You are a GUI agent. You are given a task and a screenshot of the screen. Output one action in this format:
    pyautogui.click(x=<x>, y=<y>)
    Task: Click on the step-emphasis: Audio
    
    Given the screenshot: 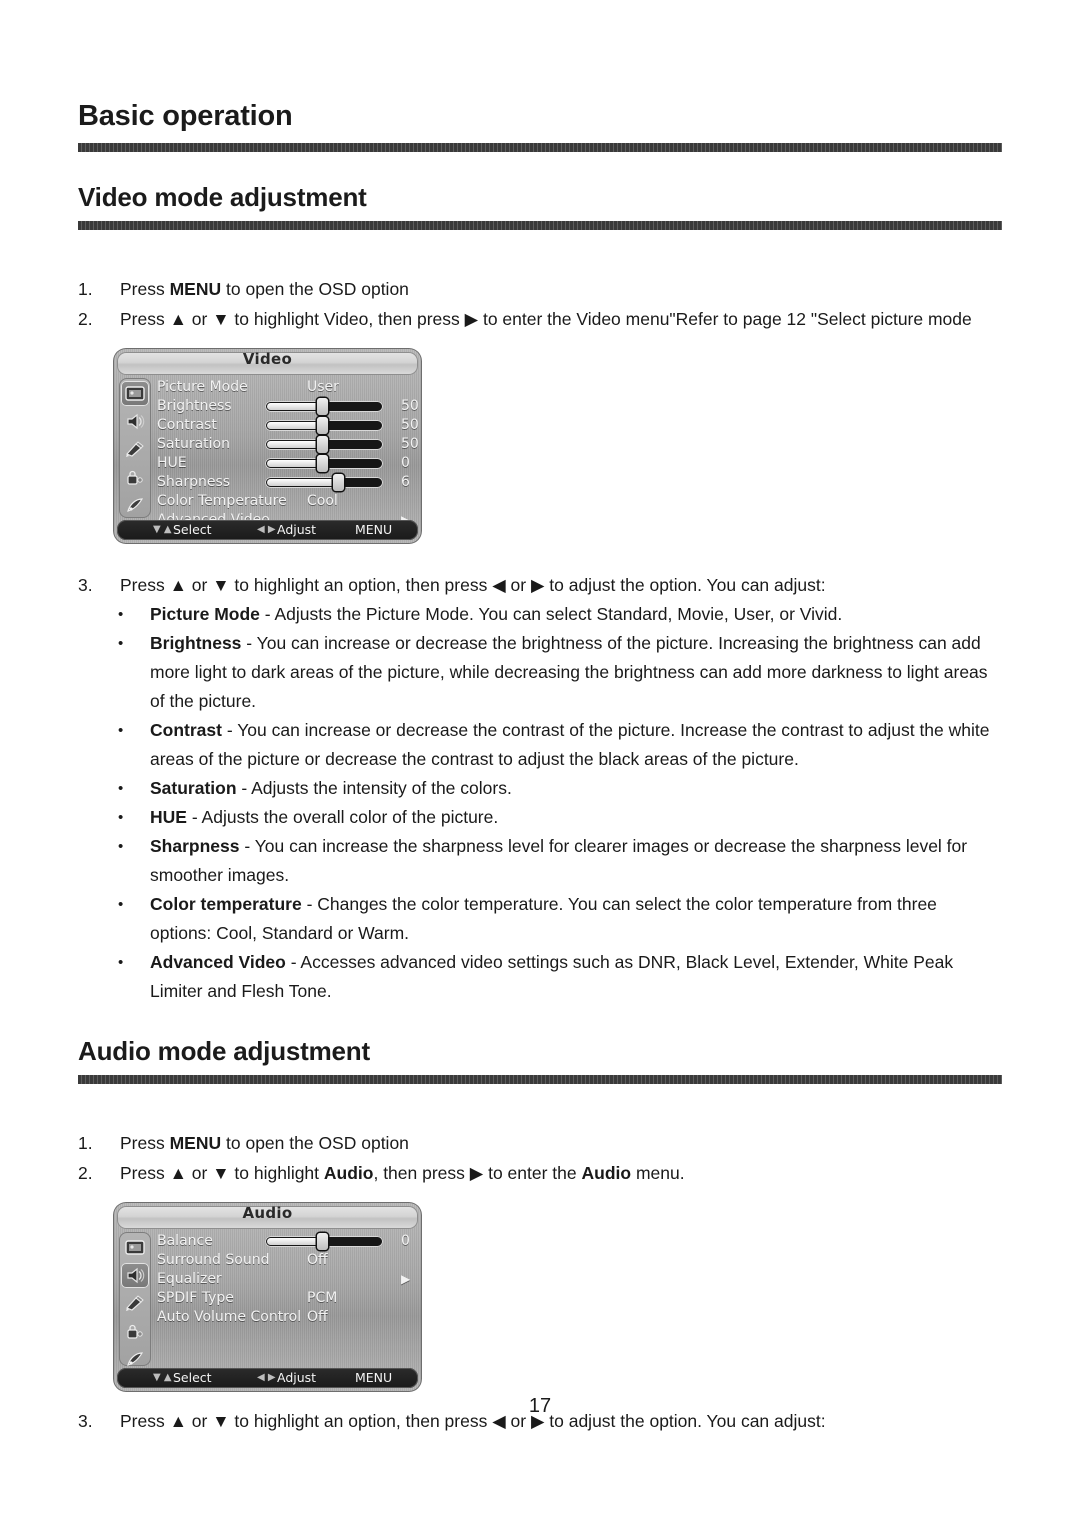 What is the action you would take?
    pyautogui.click(x=348, y=1173)
    